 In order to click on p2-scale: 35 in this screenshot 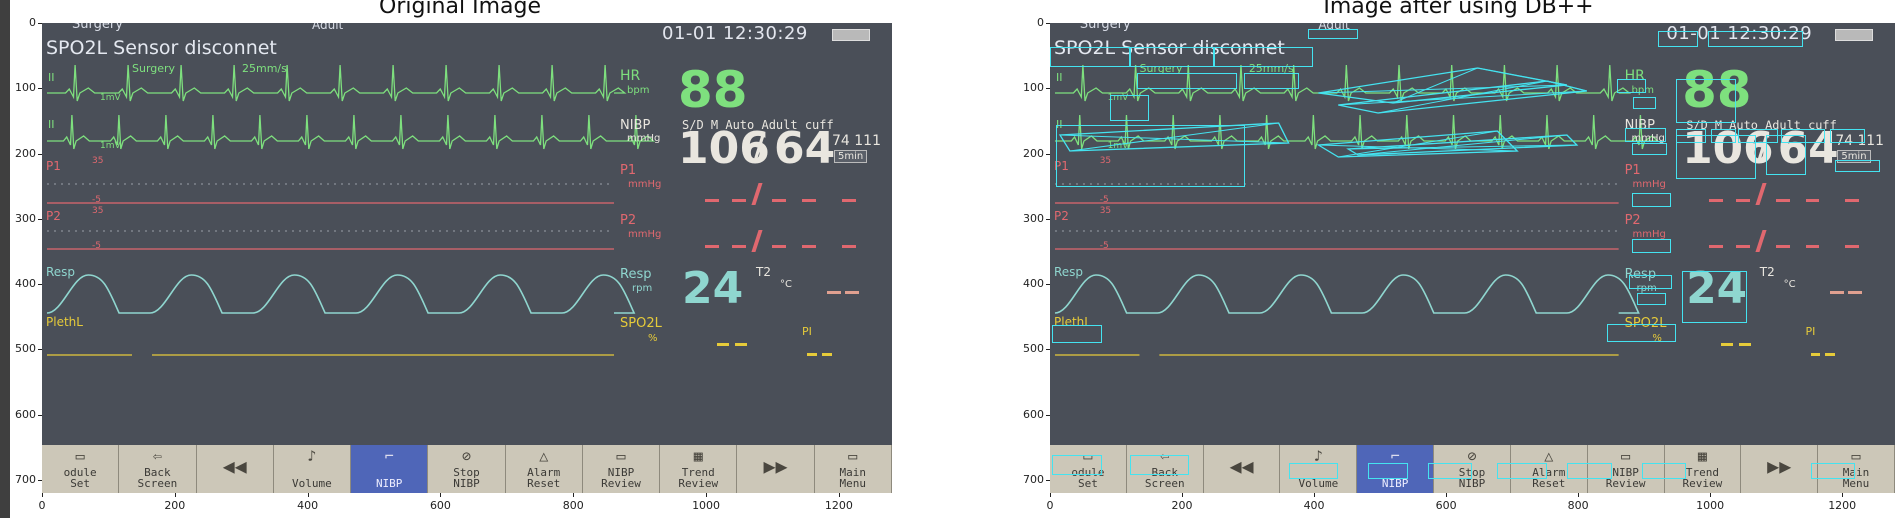, I will do `click(98, 211)`.